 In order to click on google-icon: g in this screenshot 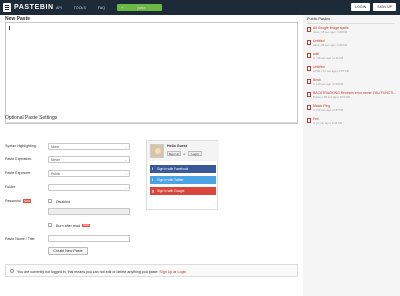, I will do `click(153, 191)`.